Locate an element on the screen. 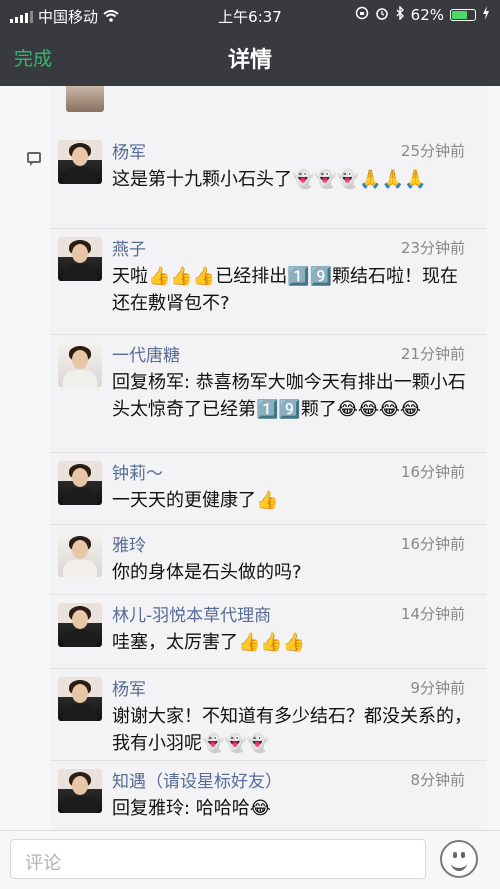 This screenshot has width=500, height=889. comment-text: 天啦👍👍👍已经排出1️⃣9️⃣颗结石啦！现在还在敷肾包不? is located at coordinates (285, 290).